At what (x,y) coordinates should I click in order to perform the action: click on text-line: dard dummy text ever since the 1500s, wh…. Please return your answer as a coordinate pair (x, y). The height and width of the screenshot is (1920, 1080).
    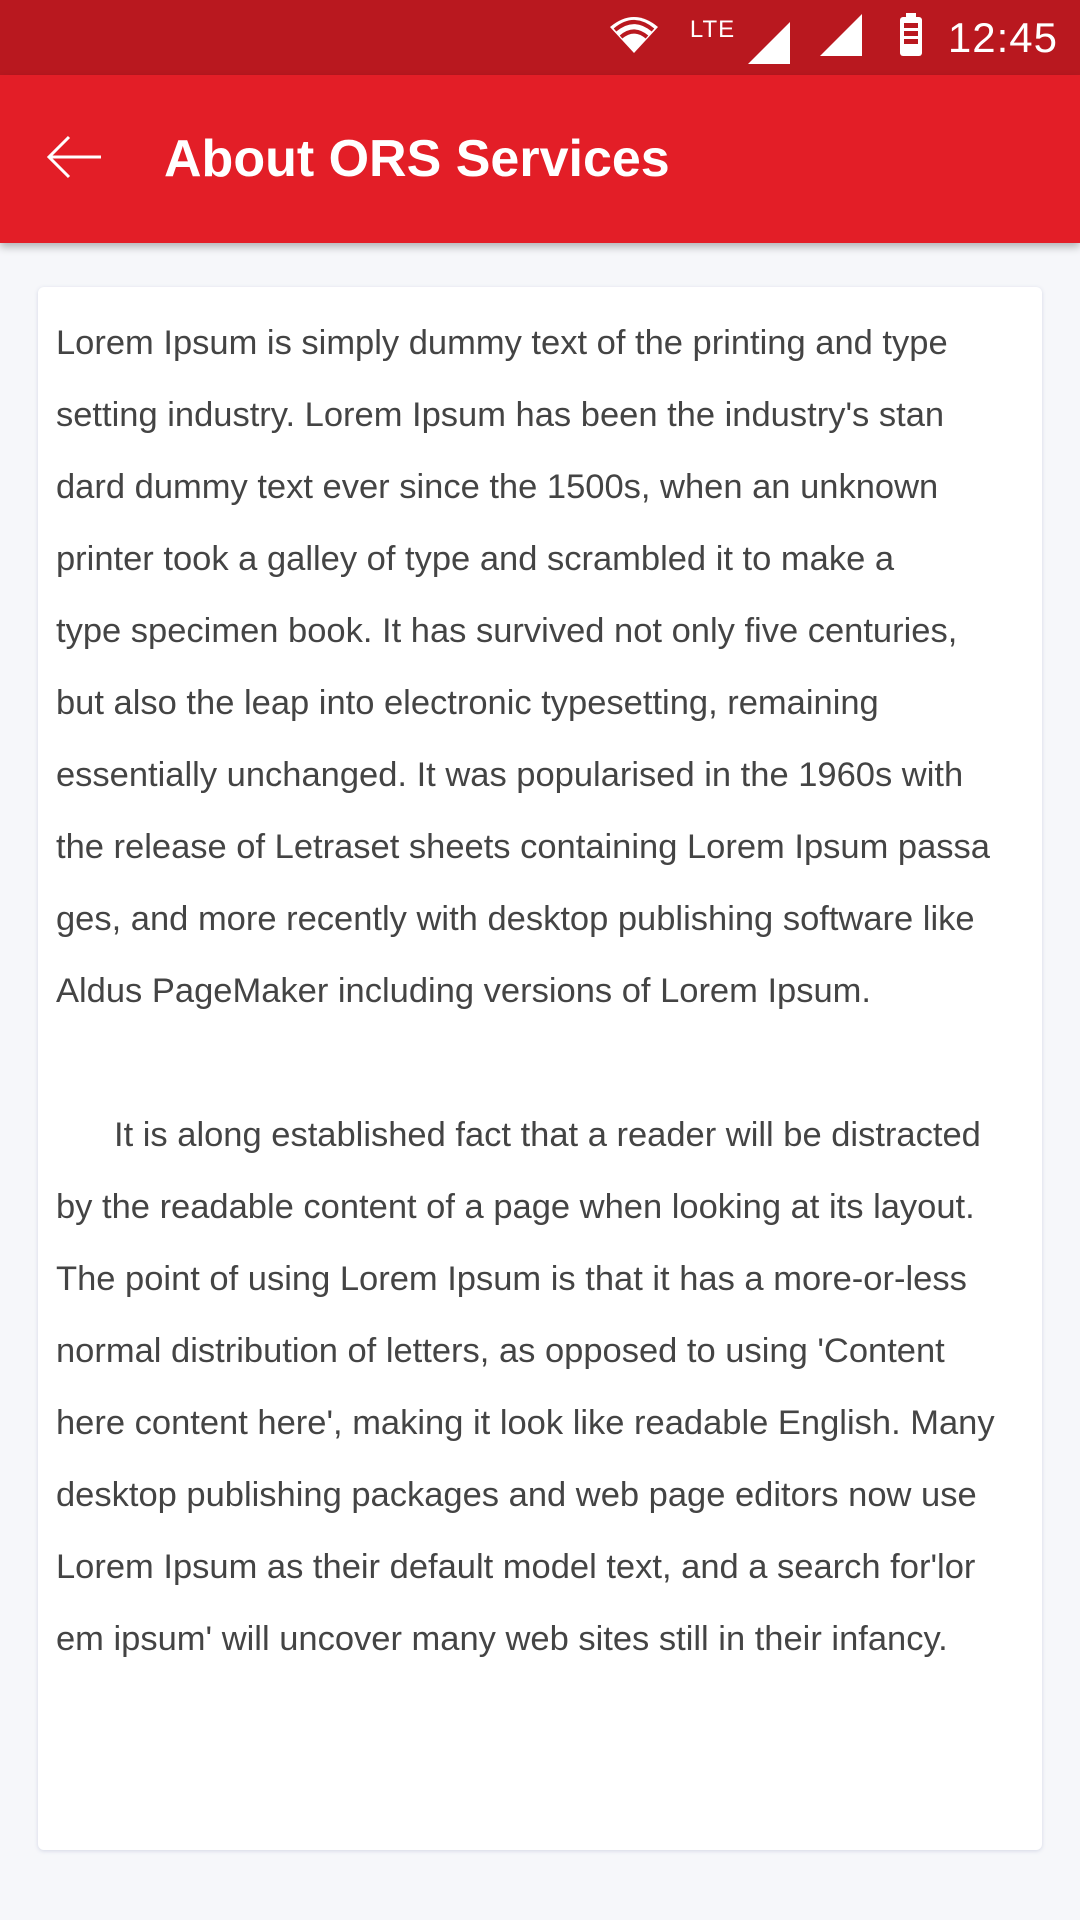
    Looking at the image, I should click on (497, 487).